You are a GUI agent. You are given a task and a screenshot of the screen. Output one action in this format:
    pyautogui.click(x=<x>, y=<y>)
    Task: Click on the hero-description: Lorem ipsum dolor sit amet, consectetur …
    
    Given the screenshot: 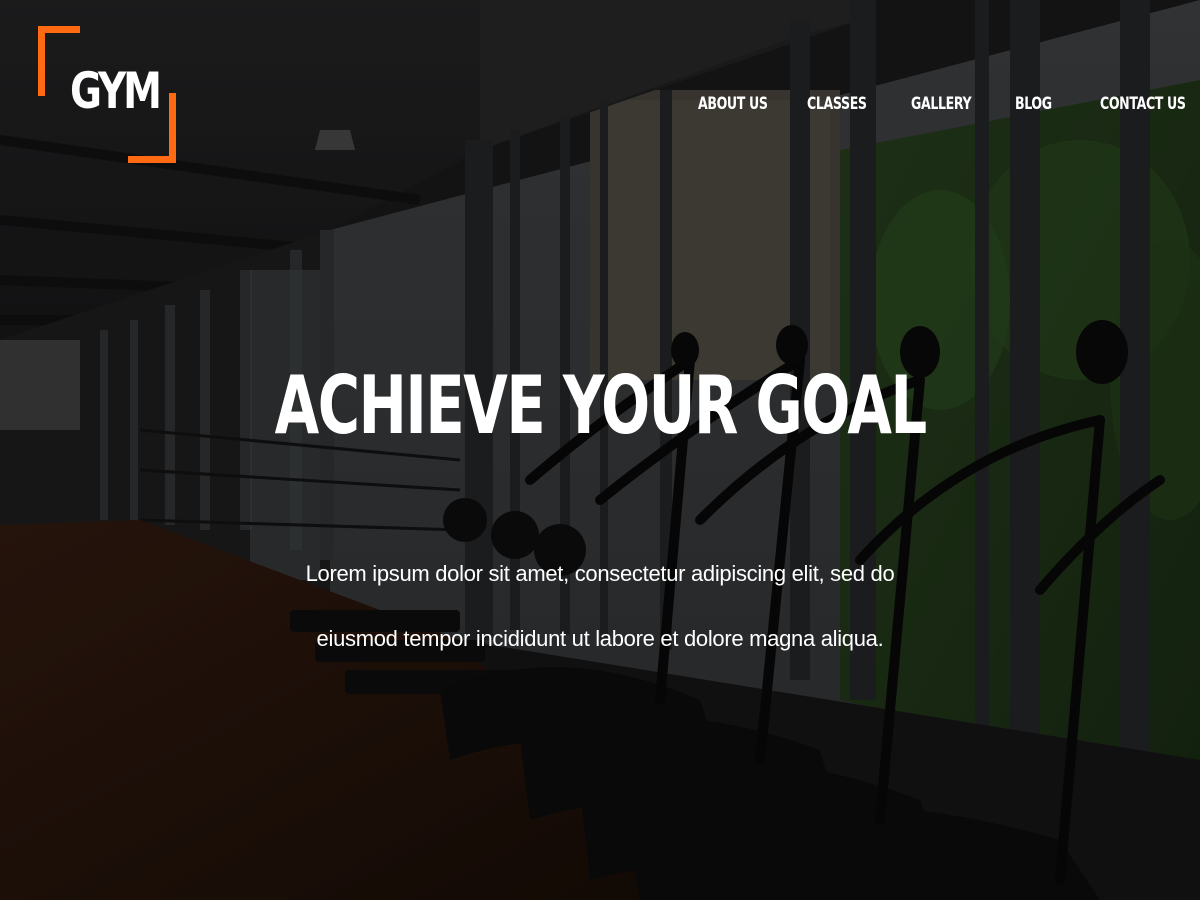 What is the action you would take?
    pyautogui.click(x=600, y=606)
    